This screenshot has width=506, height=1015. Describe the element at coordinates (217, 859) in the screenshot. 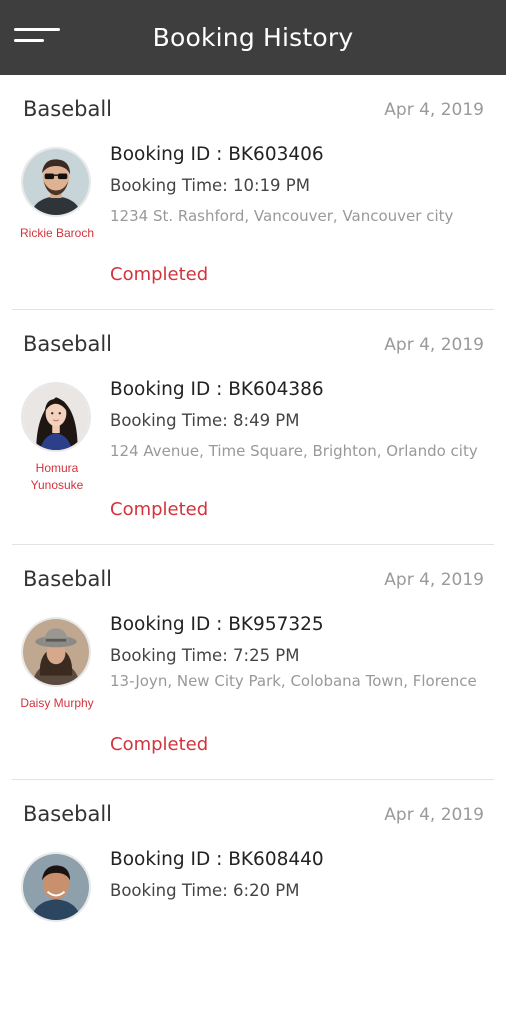

I see `booking-id: Booking ID : BK608440` at that location.